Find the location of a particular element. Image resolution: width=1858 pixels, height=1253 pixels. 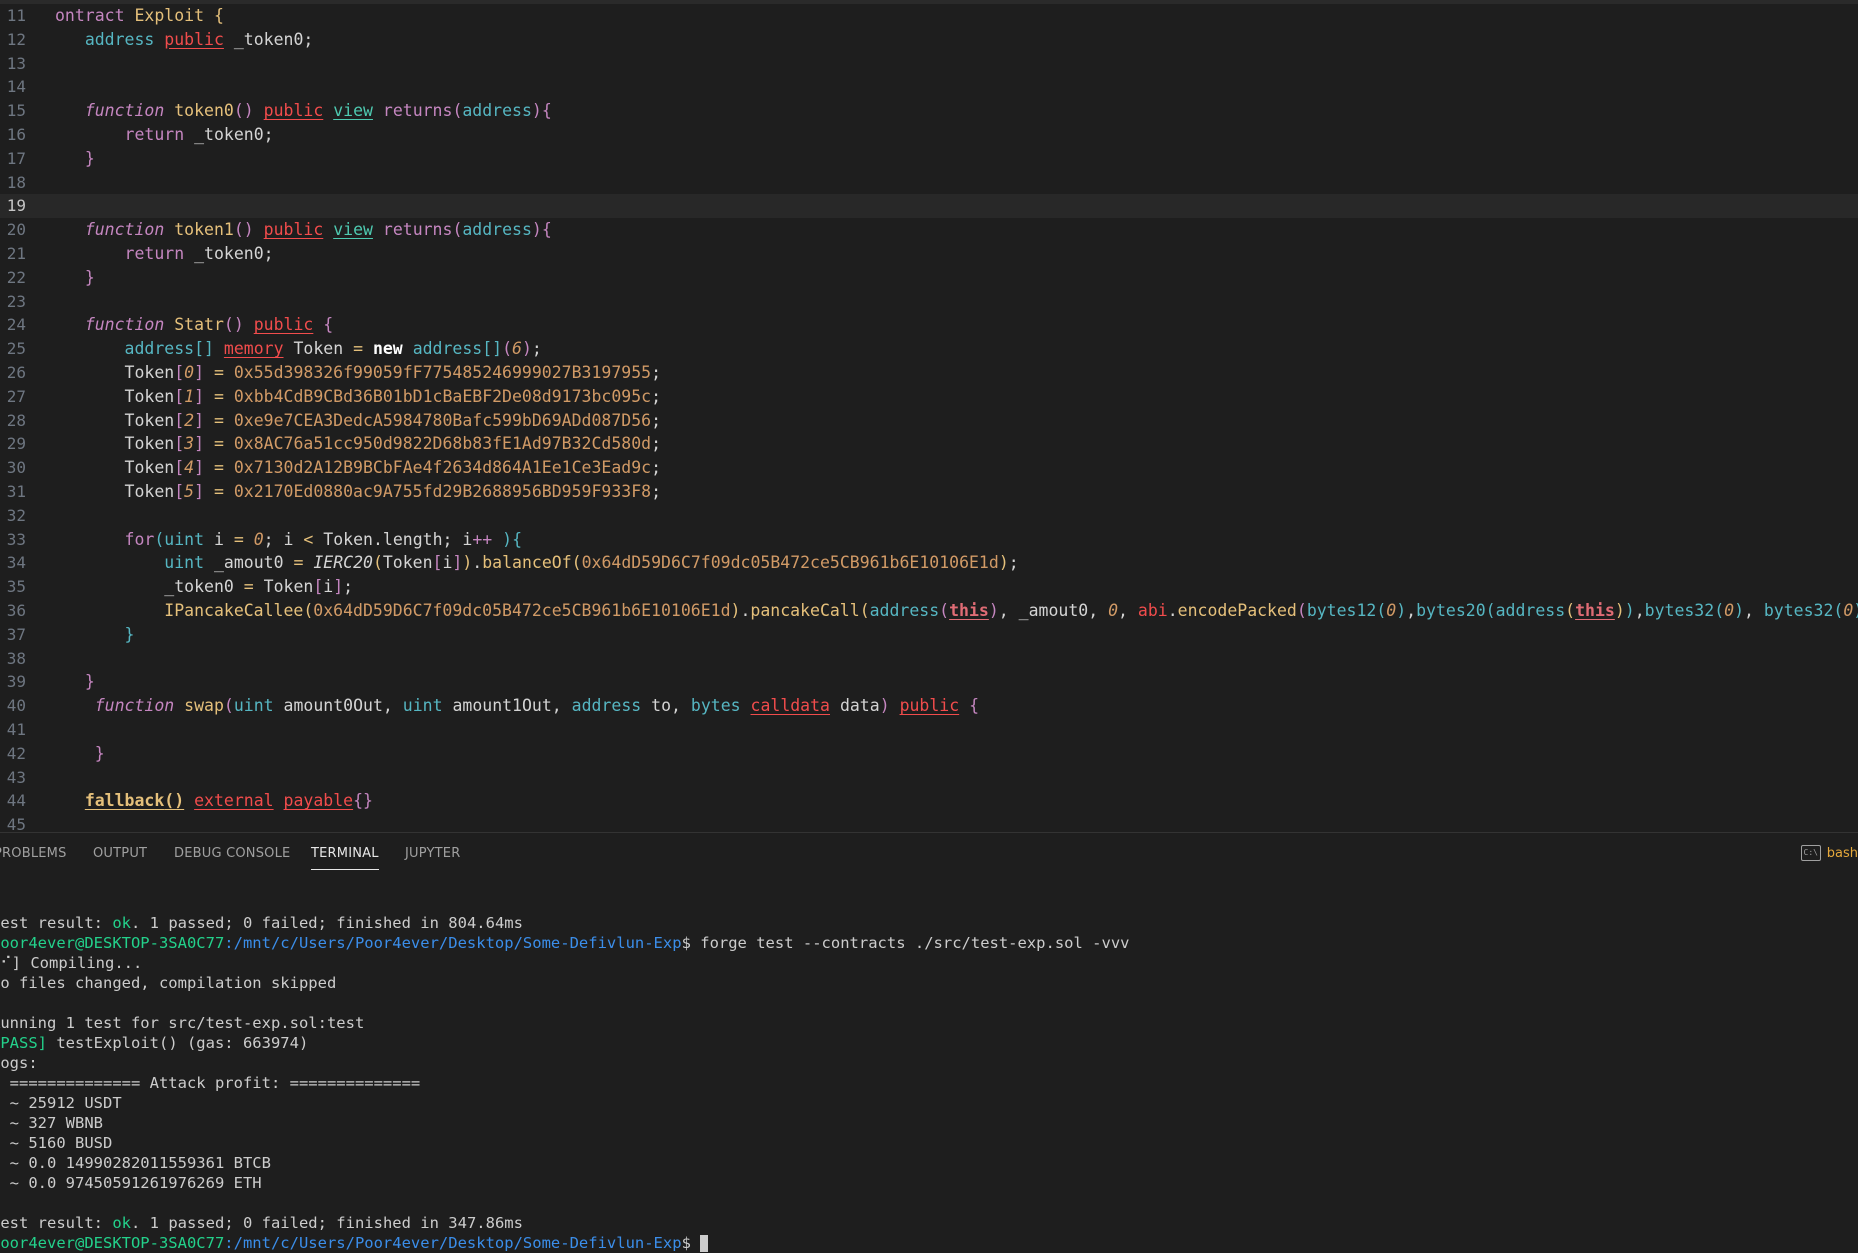

terminal-line: Logs: is located at coordinates (19, 1063).